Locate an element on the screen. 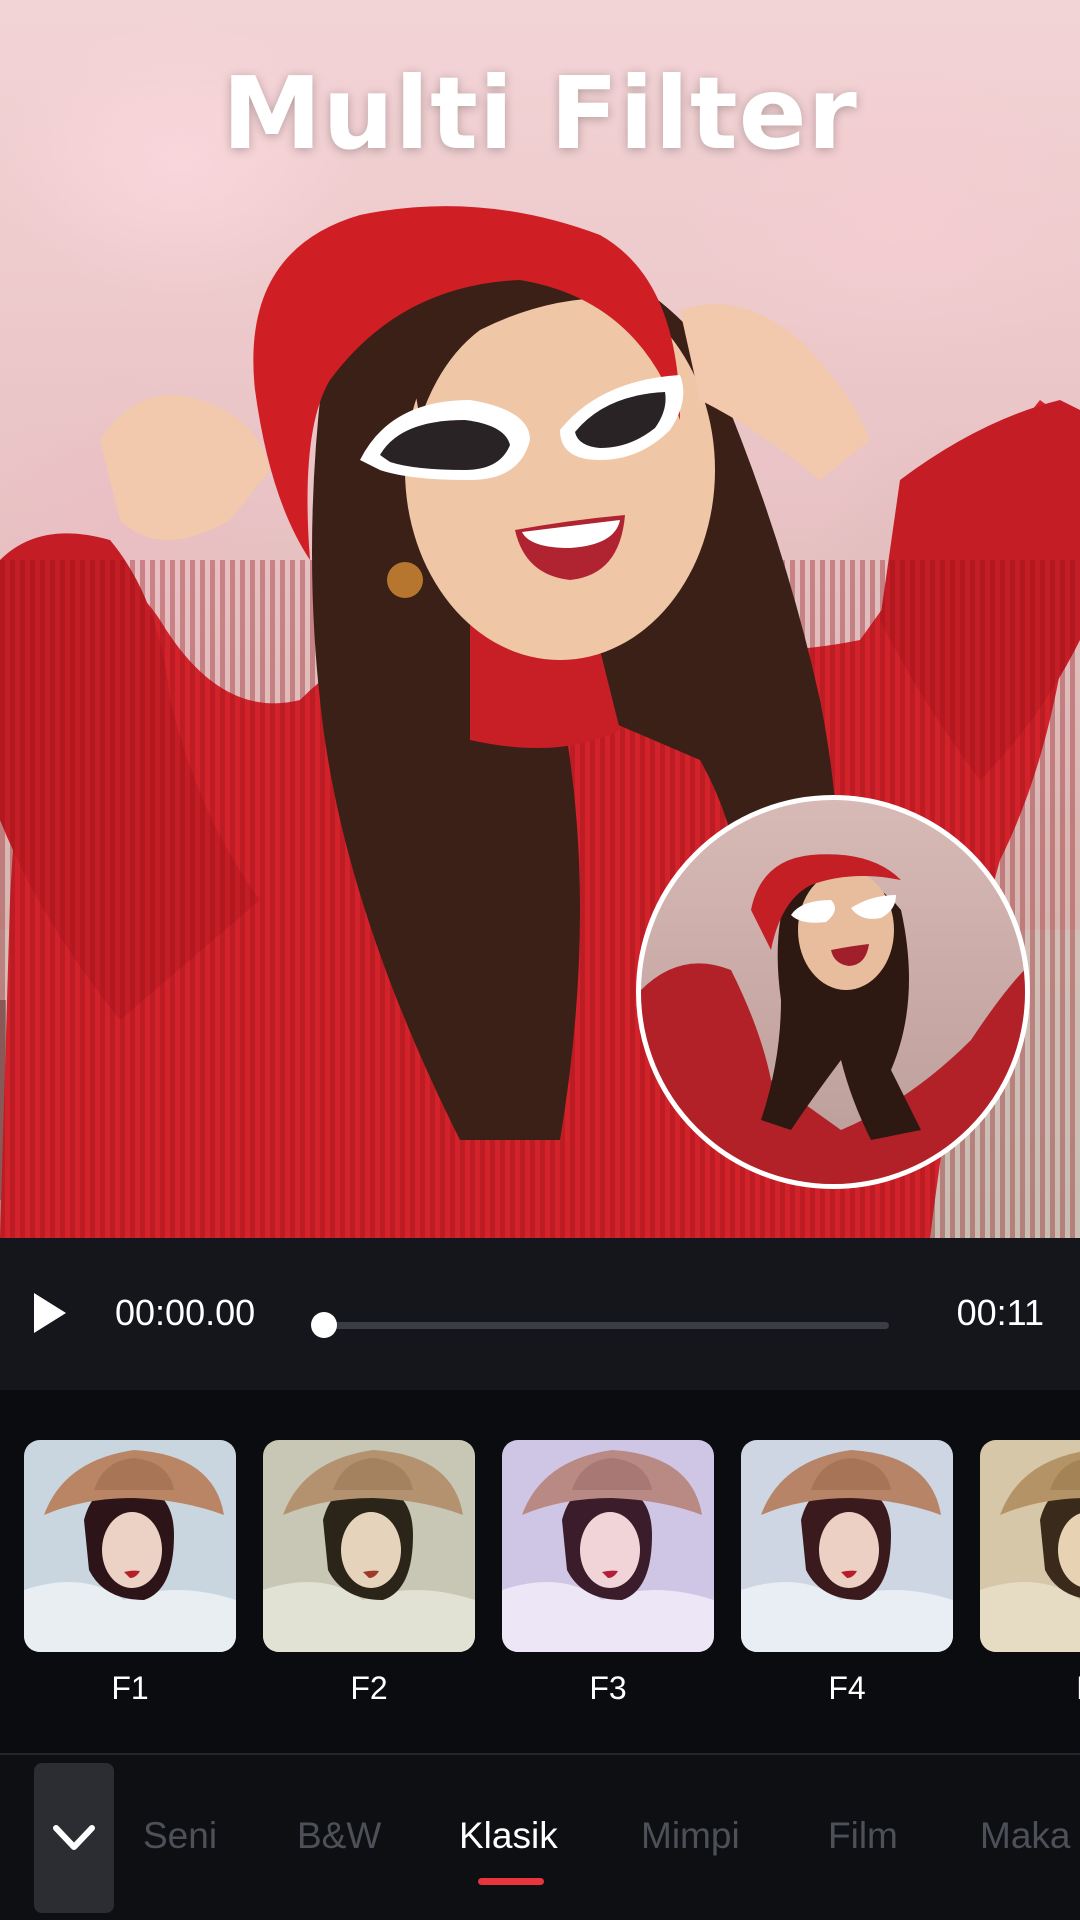 The height and width of the screenshot is (1920, 1080). page-title: Multi Filter is located at coordinates (540, 113).